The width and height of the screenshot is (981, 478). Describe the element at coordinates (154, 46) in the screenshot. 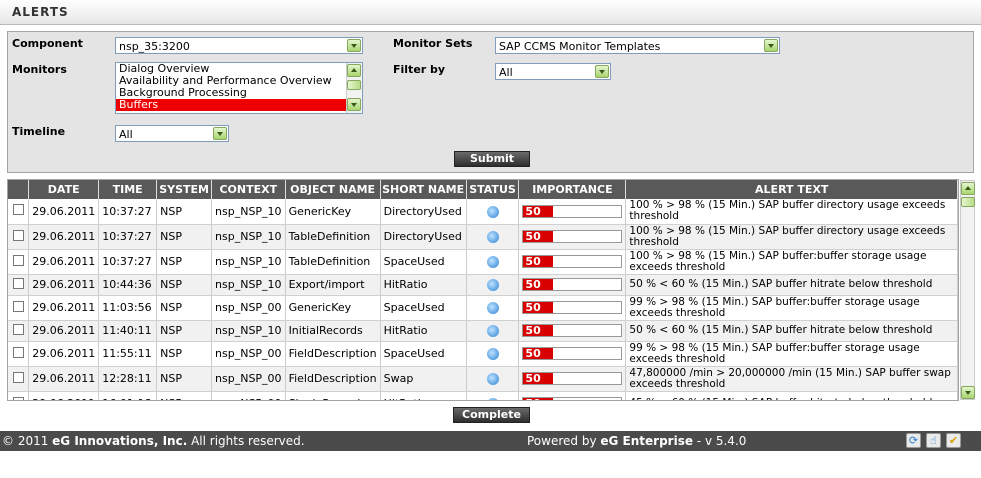

I see `component-value: nsp_35:3200` at that location.